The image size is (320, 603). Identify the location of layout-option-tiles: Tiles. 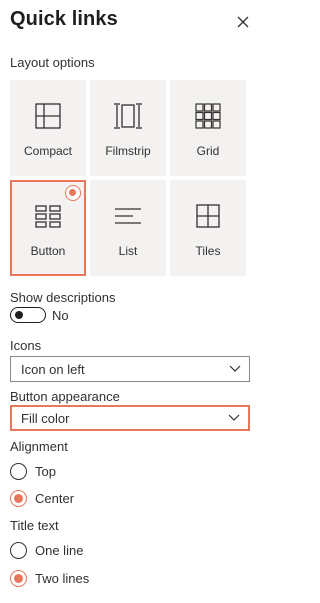
(208, 228).